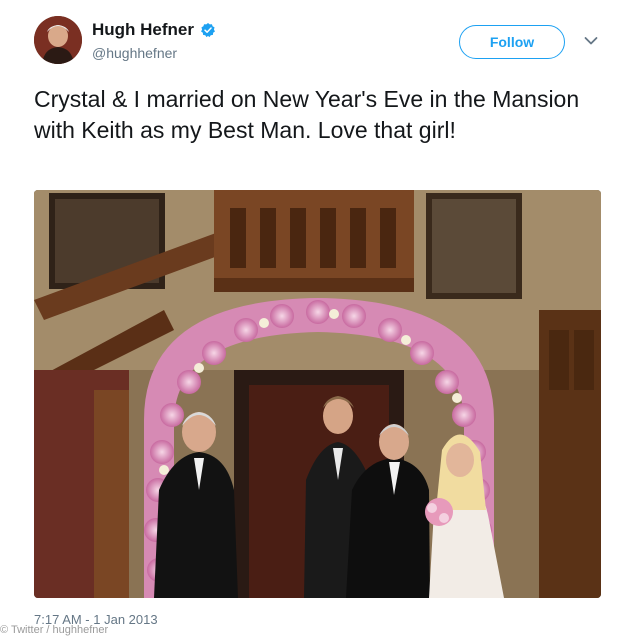 This screenshot has height=637, width=634. Describe the element at coordinates (143, 30) in the screenshot. I see `user-name: Hugh Hefner` at that location.